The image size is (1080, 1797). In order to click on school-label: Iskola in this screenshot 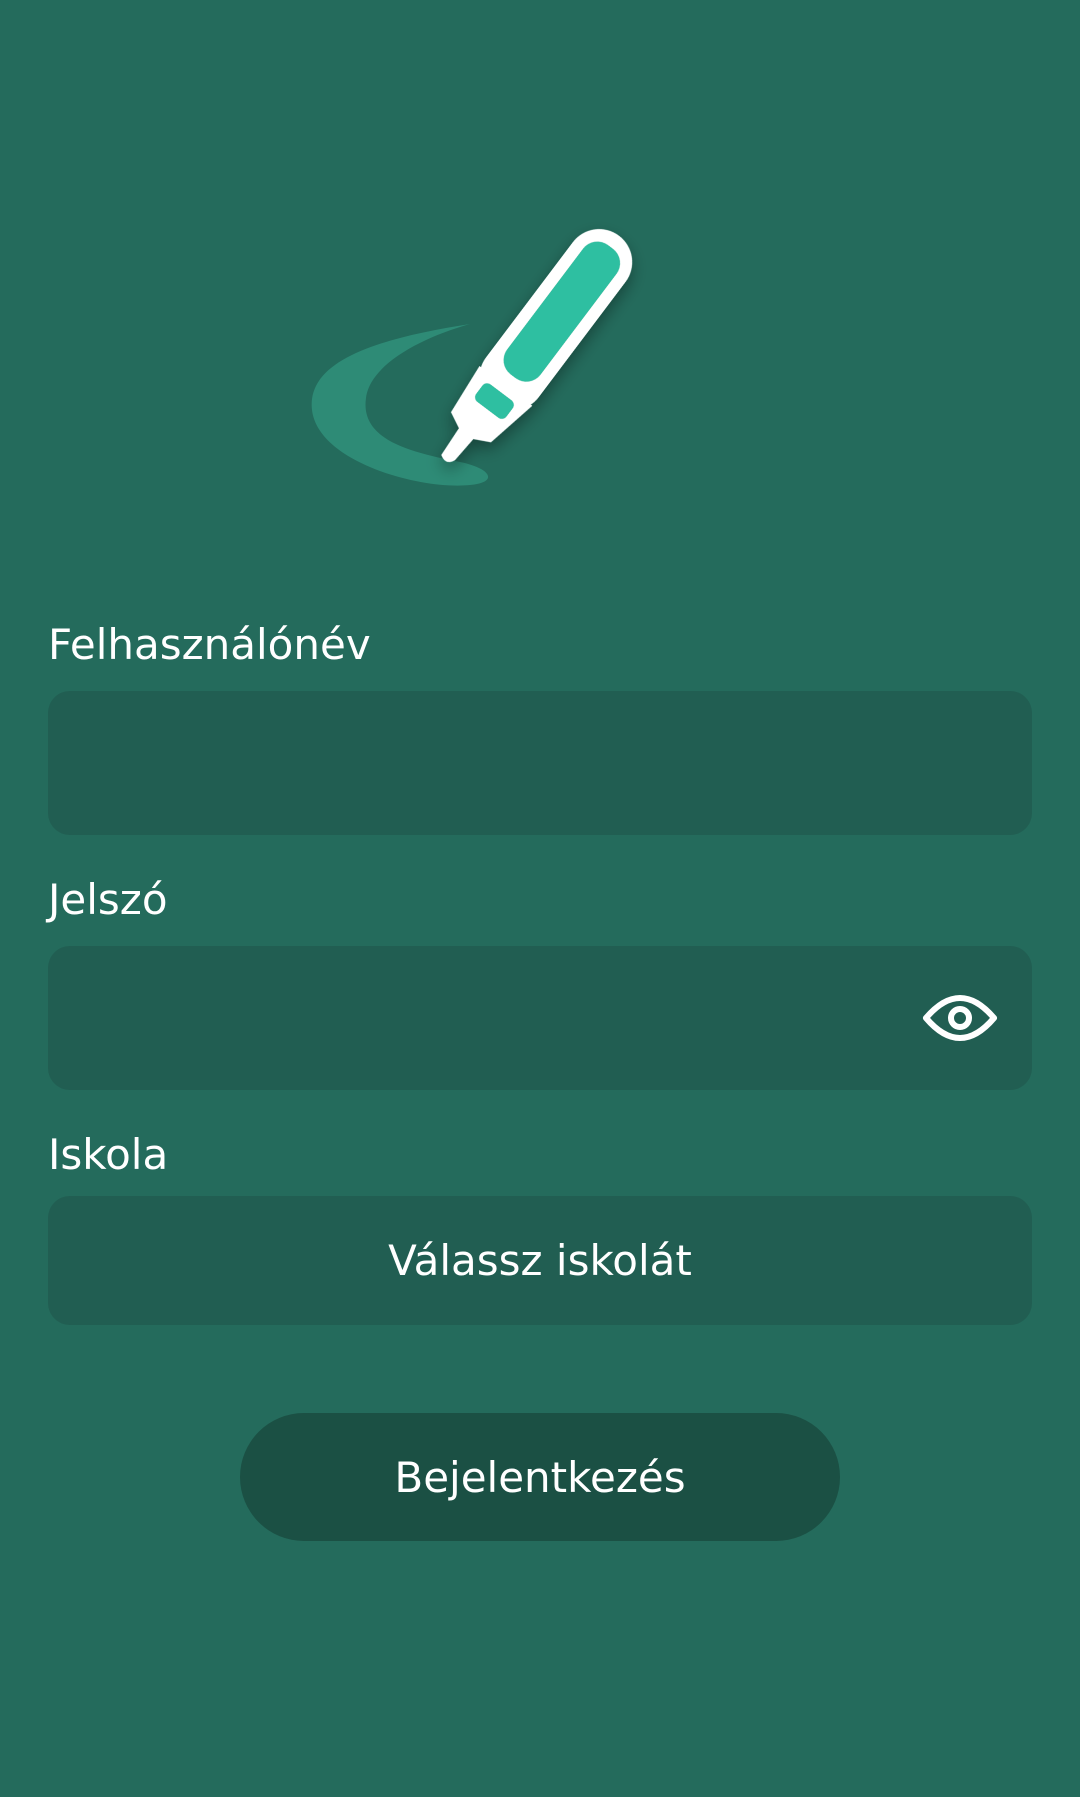, I will do `click(108, 1154)`.